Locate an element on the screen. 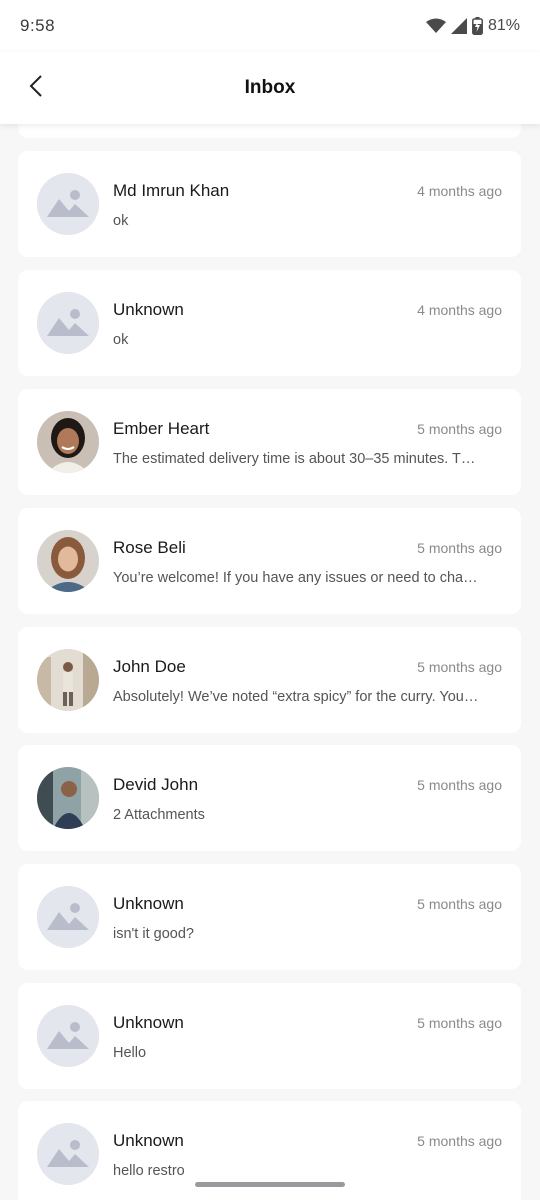  contact-name: Devid John is located at coordinates (156, 784).